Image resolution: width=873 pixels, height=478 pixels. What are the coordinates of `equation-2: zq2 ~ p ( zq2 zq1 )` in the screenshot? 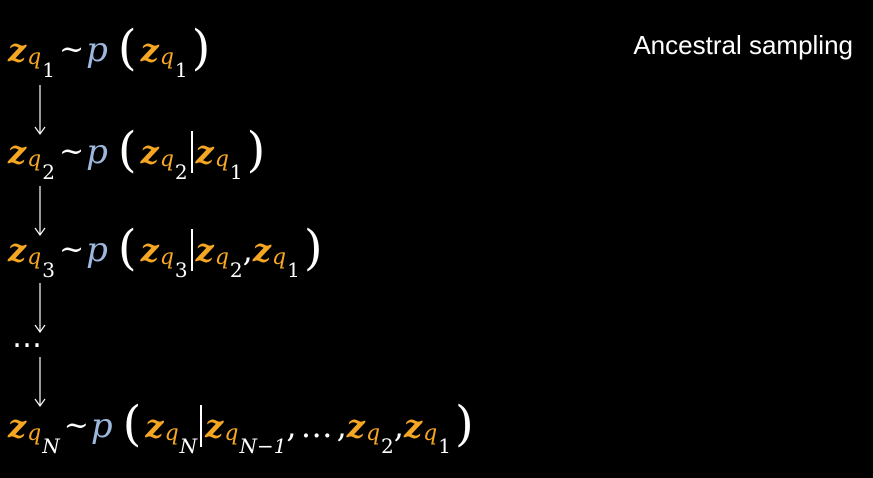 It's located at (138, 152).